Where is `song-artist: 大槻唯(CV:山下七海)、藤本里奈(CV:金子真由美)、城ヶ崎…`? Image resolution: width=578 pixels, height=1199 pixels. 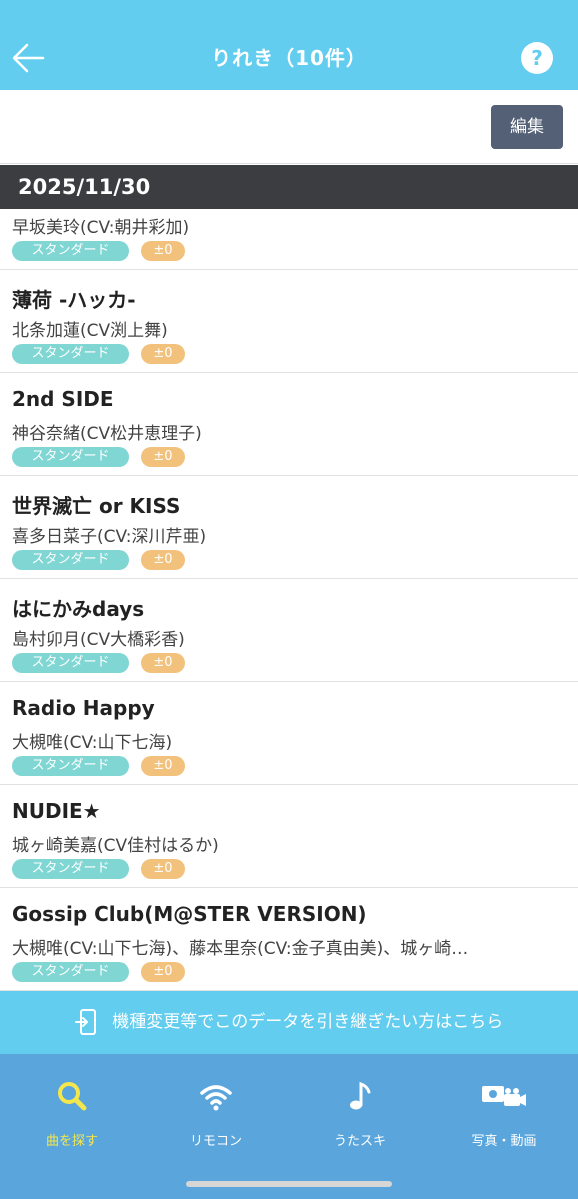 song-artist: 大槻唯(CV:山下七海)、藤本里奈(CV:金子真由美)、城ヶ崎… is located at coordinates (240, 949).